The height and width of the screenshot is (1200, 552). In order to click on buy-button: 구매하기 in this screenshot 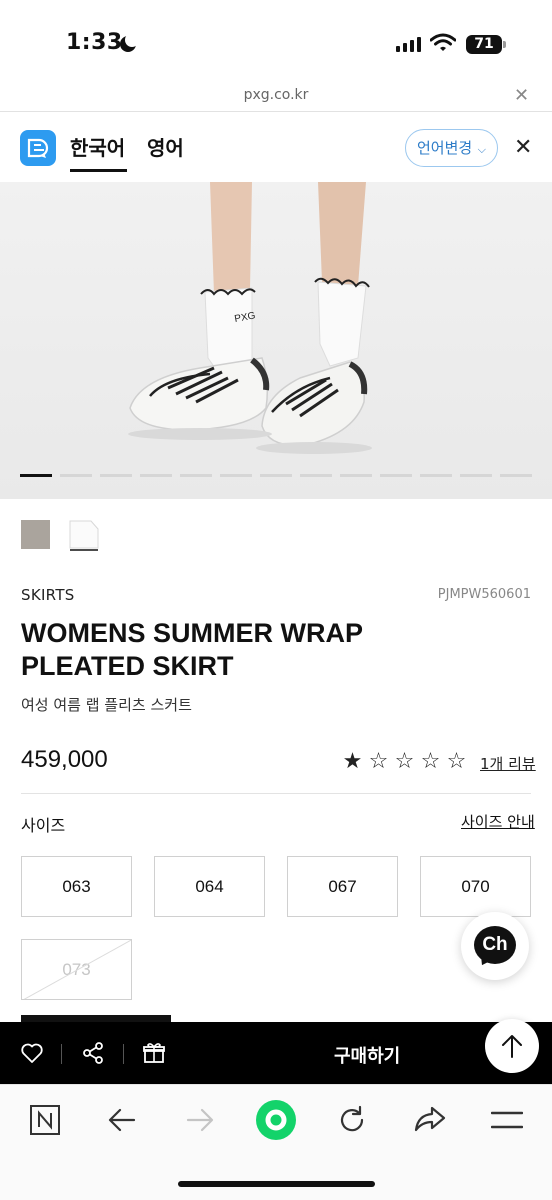, I will do `click(367, 1055)`.